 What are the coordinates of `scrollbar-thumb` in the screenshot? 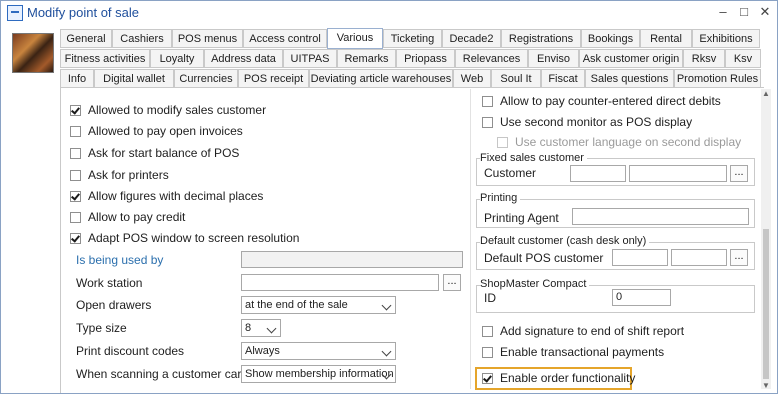 It's located at (766, 304).